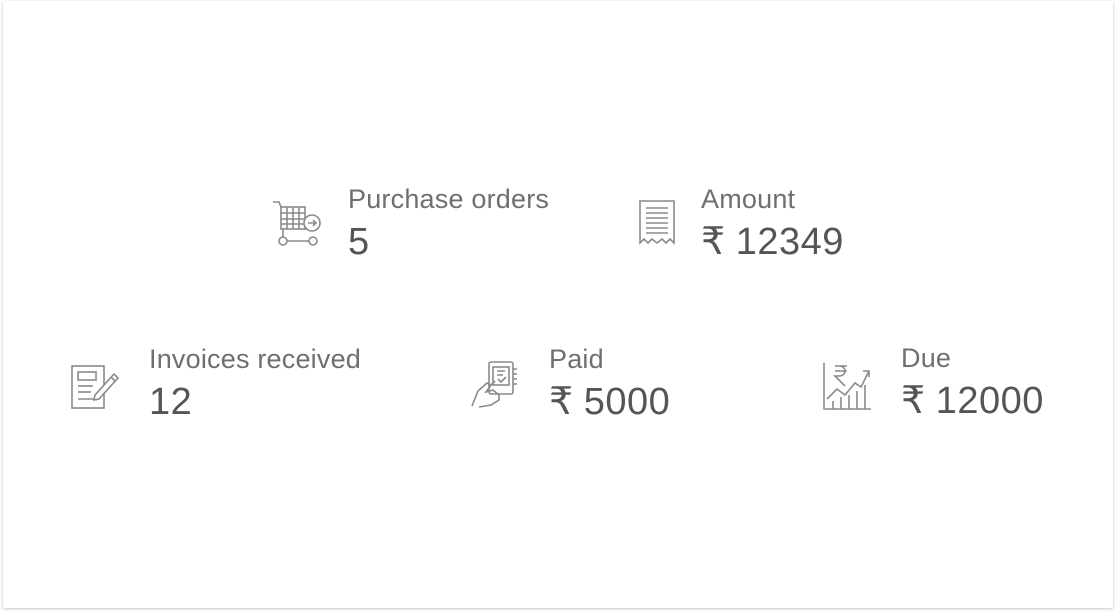 Image resolution: width=1118 pixels, height=615 pixels. Describe the element at coordinates (448, 242) in the screenshot. I see `stat-value: 5` at that location.